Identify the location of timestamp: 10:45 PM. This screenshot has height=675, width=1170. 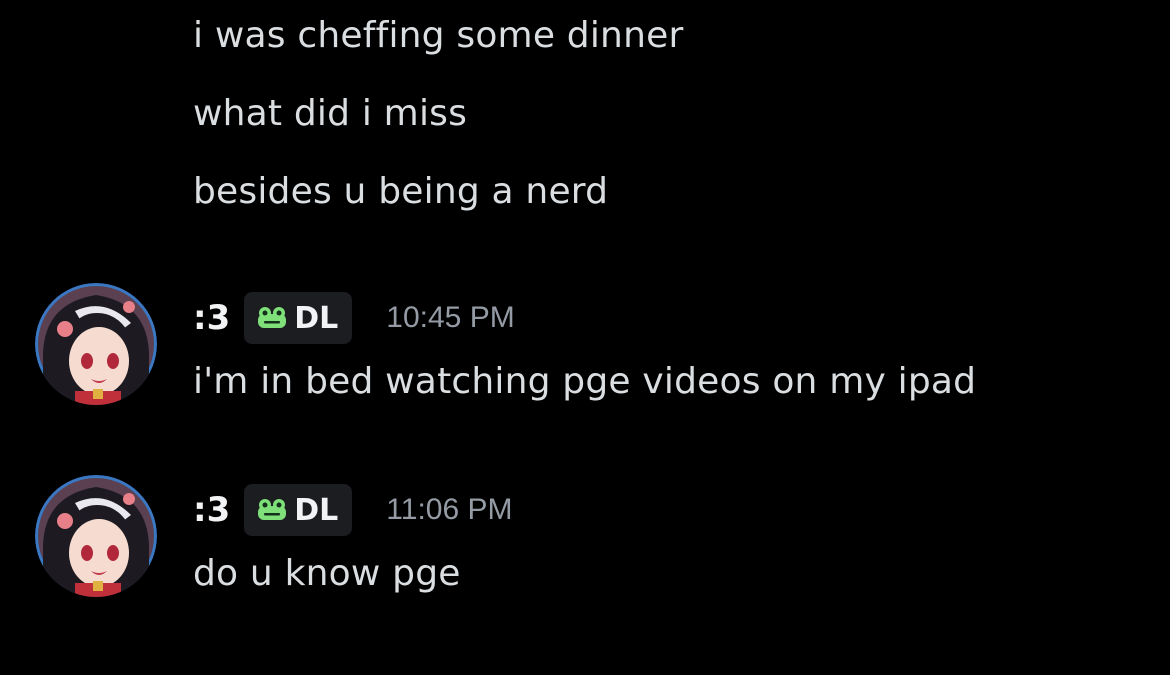
(450, 318).